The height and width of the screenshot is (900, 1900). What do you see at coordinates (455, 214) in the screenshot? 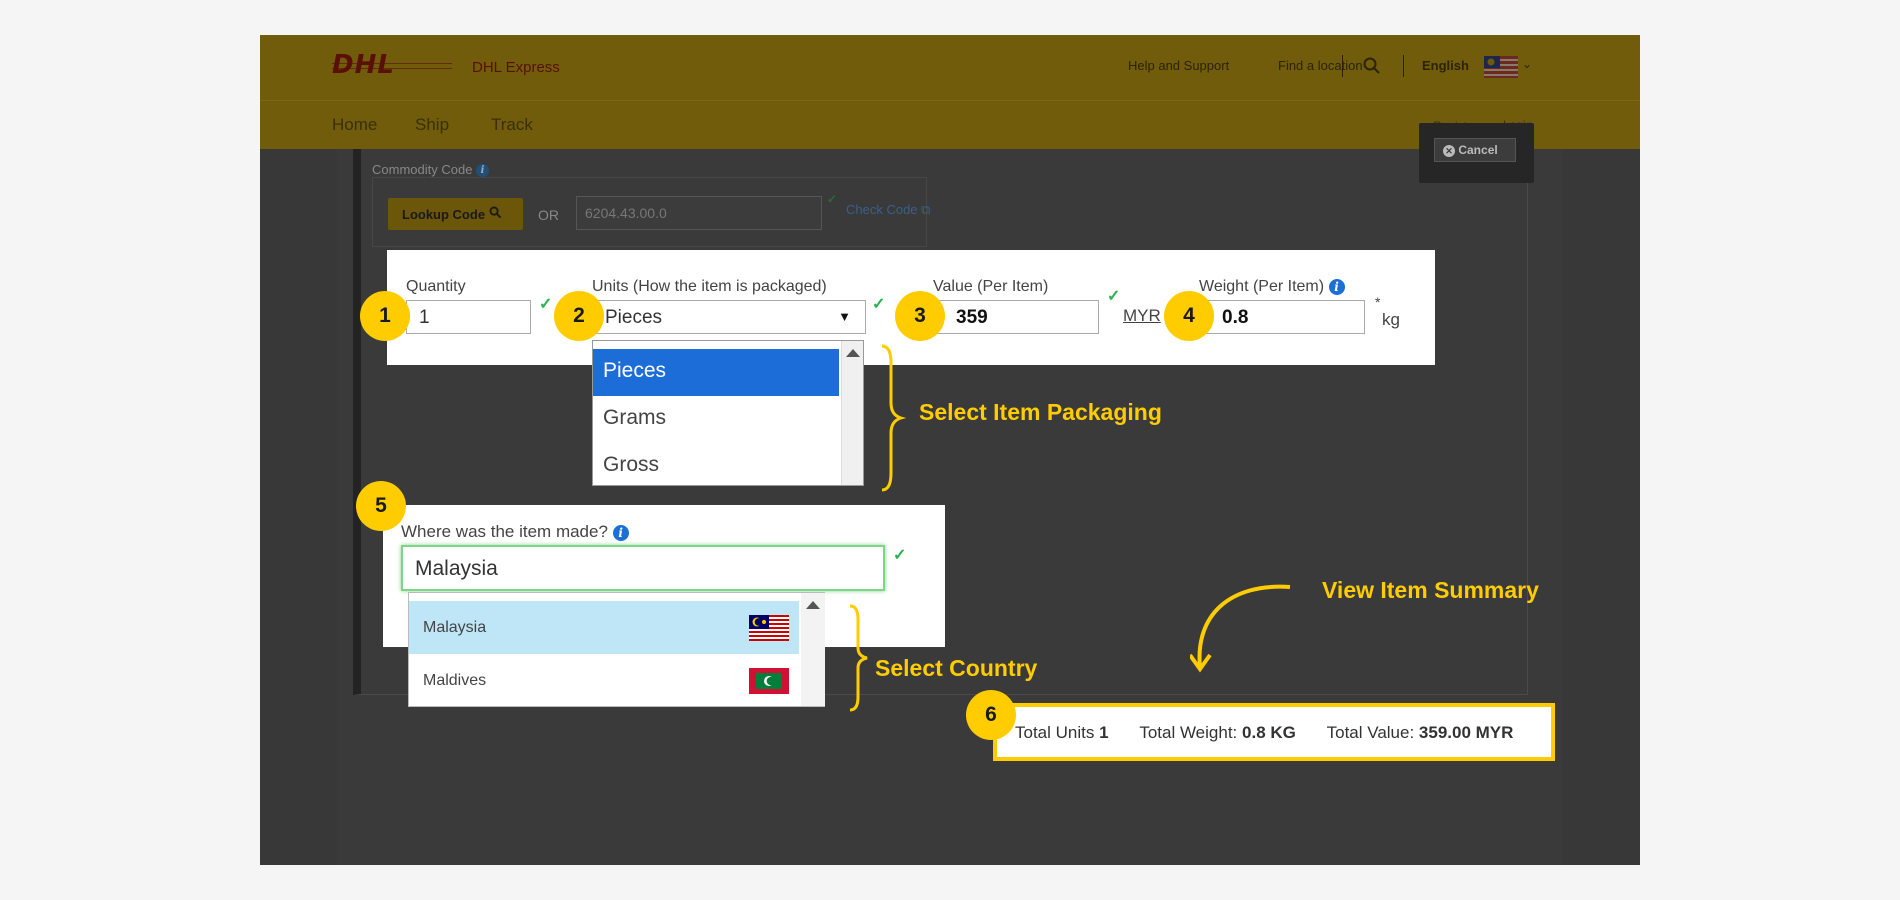
I see `lookup-code-button: Lookup Code` at bounding box center [455, 214].